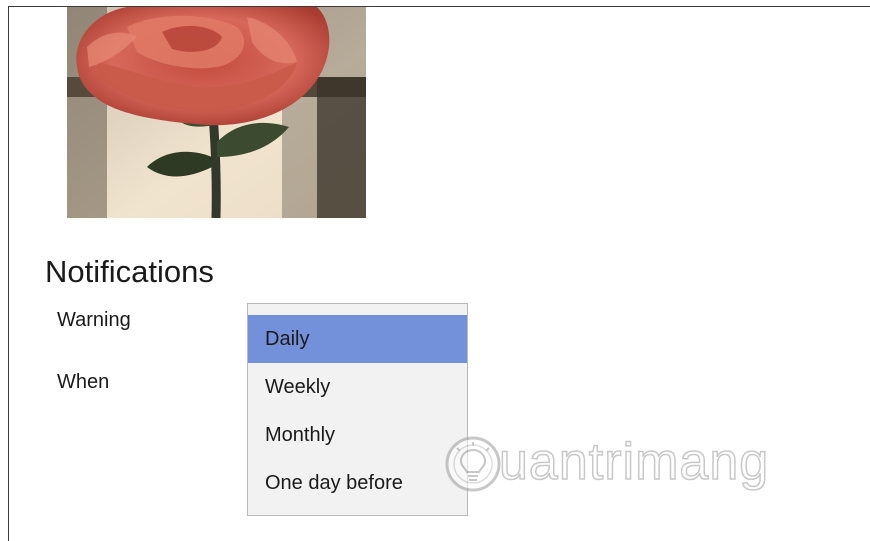 Image resolution: width=870 pixels, height=541 pixels. I want to click on watermark-text: uantrimang, so click(634, 462).